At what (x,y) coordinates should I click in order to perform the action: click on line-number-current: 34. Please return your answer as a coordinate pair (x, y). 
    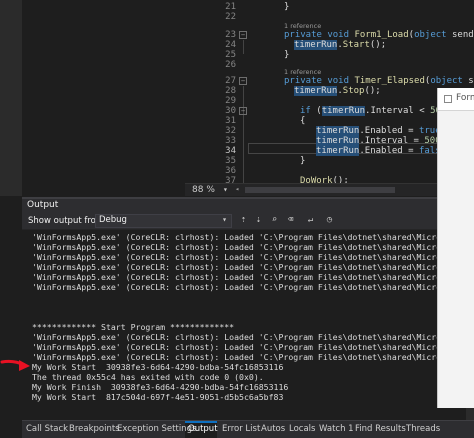
    Looking at the image, I should click on (230, 151).